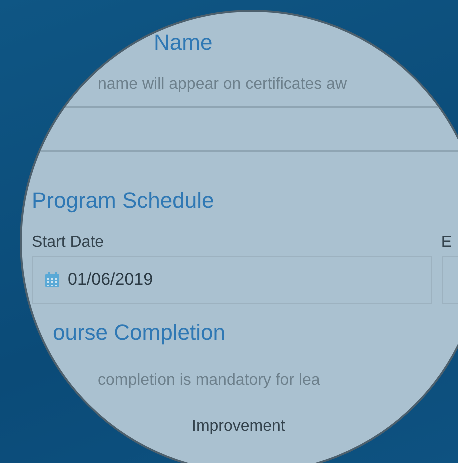  Describe the element at coordinates (139, 333) in the screenshot. I see `section-heading: ourse Completion` at that location.